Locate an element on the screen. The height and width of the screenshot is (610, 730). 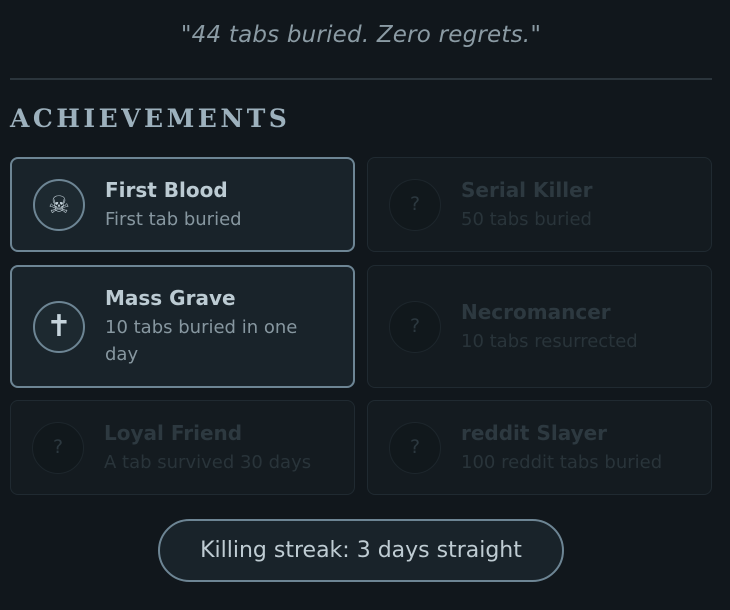
achievement-card-loyal-friend: ? Loyal Friend A tab survived 30 days is located at coordinates (182, 447).